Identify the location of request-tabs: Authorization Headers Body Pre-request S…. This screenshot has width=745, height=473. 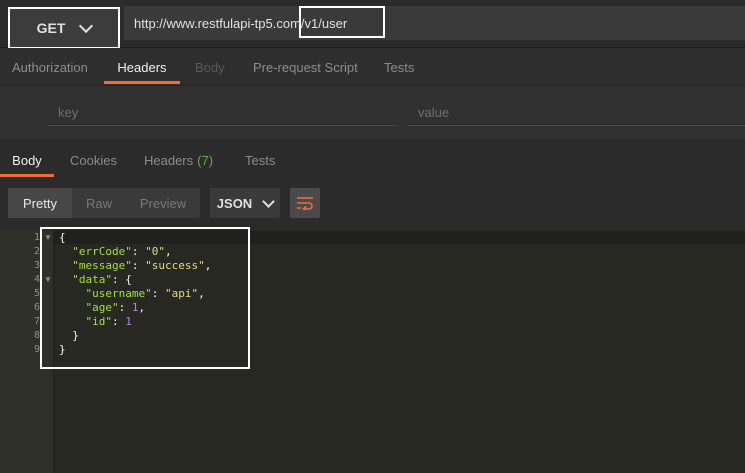
(372, 67).